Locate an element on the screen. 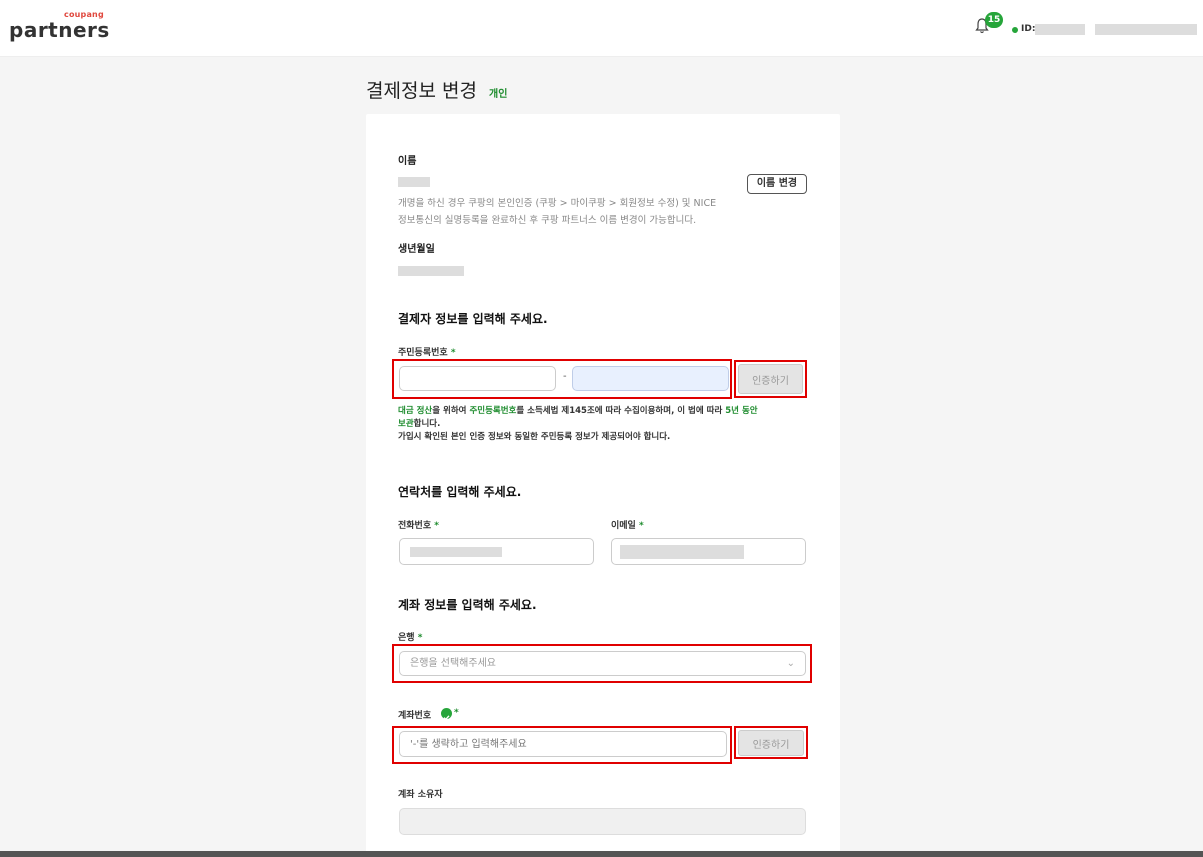 This screenshot has width=1203, height=857. notification-badge: 15 is located at coordinates (994, 20).